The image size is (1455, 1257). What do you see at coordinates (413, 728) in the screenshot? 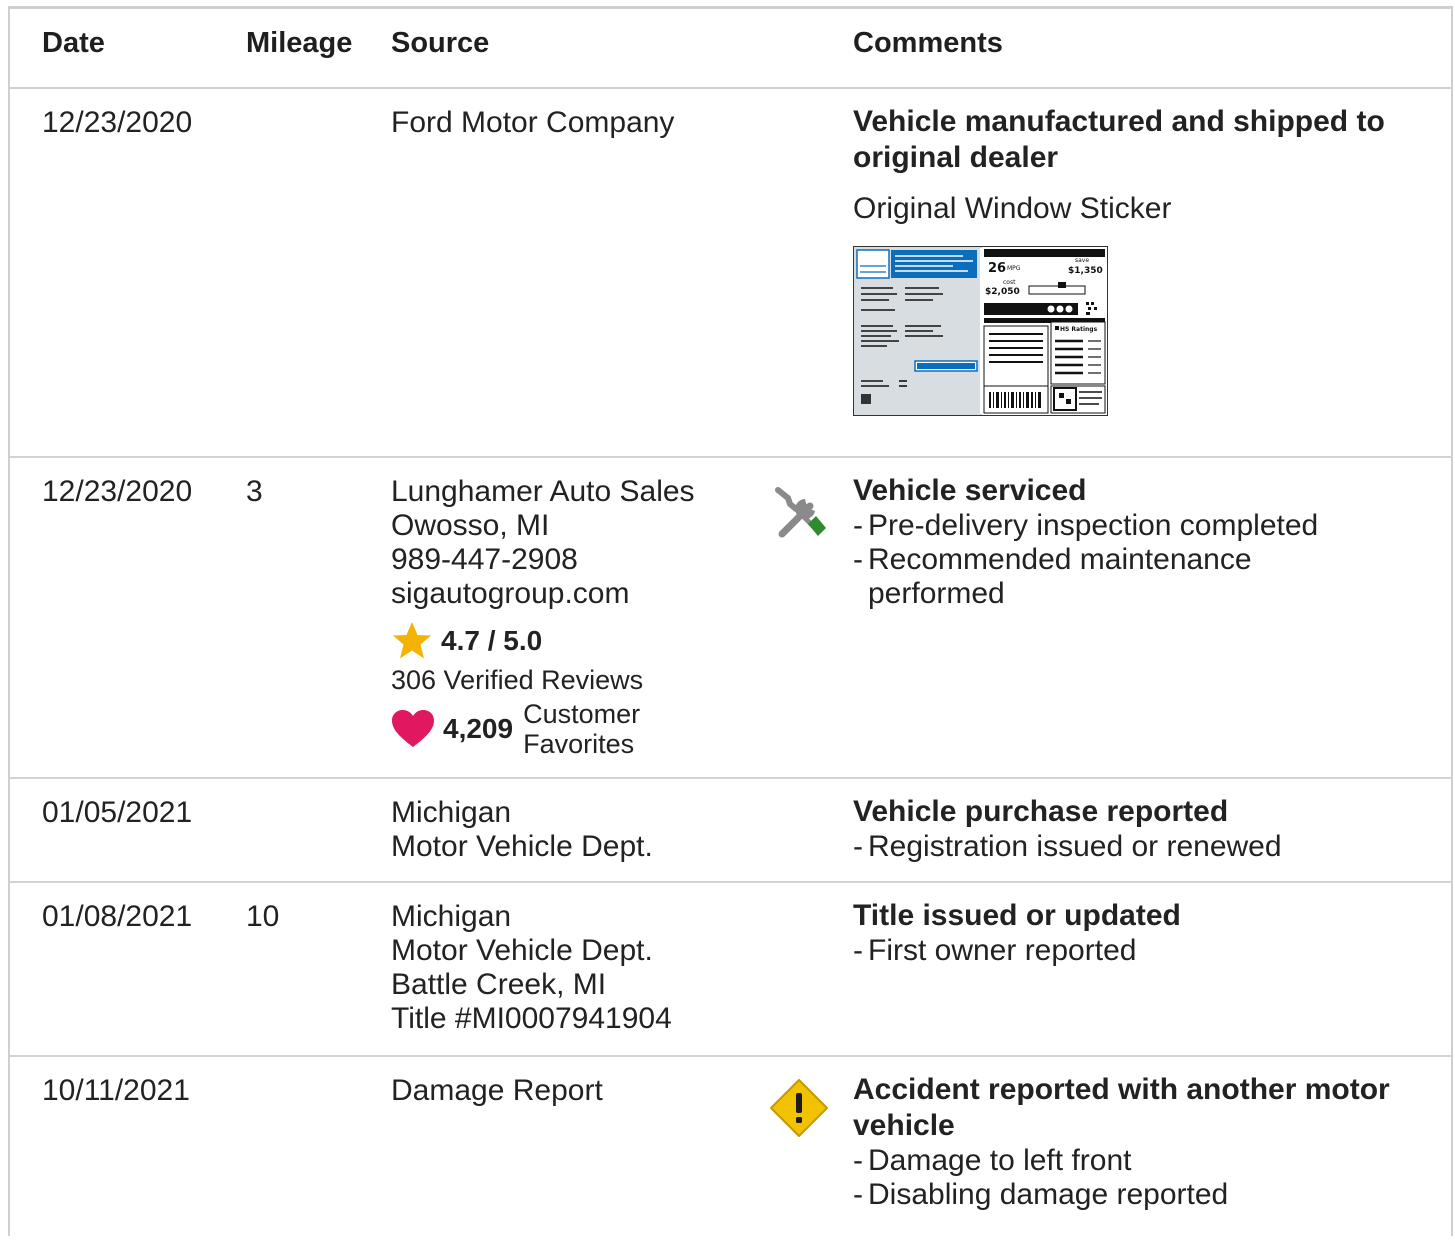
I see `heart-icon` at bounding box center [413, 728].